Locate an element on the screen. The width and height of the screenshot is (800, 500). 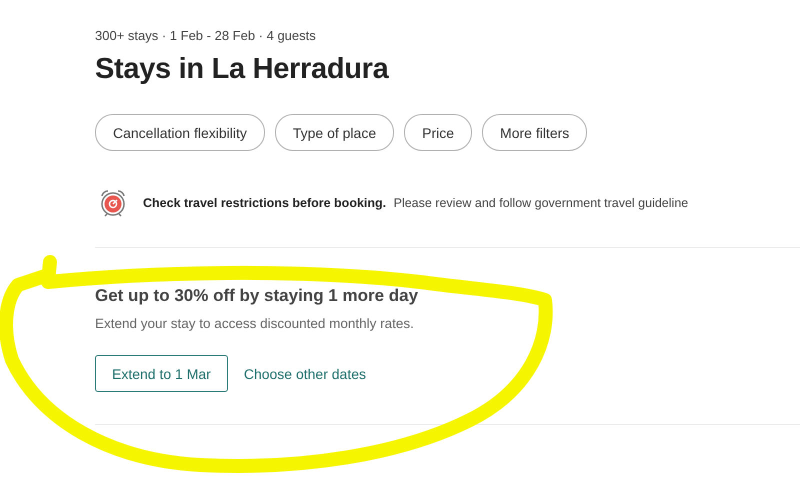
filter-chip: More filters is located at coordinates (535, 132).